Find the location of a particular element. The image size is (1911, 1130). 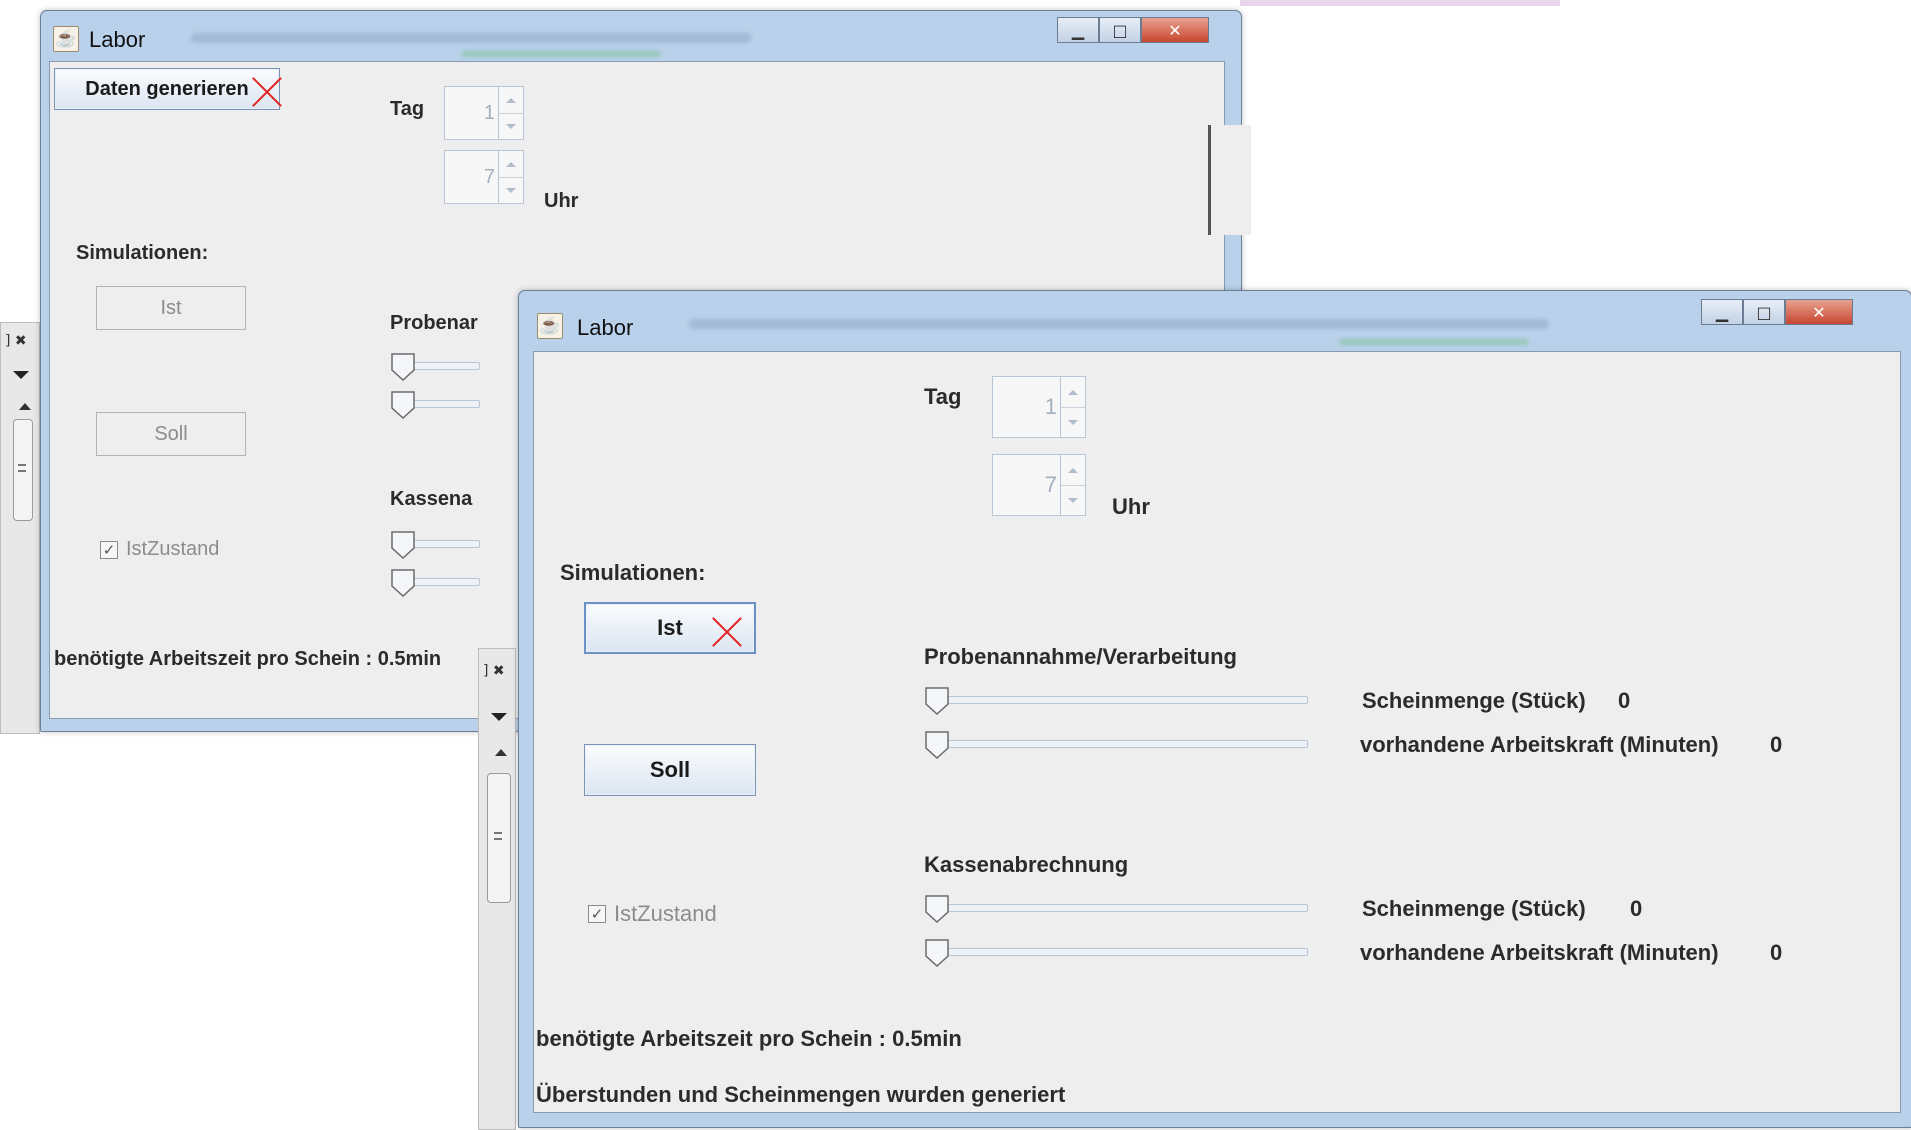

probe-arbeitskraft-value: 0 is located at coordinates (1776, 744).